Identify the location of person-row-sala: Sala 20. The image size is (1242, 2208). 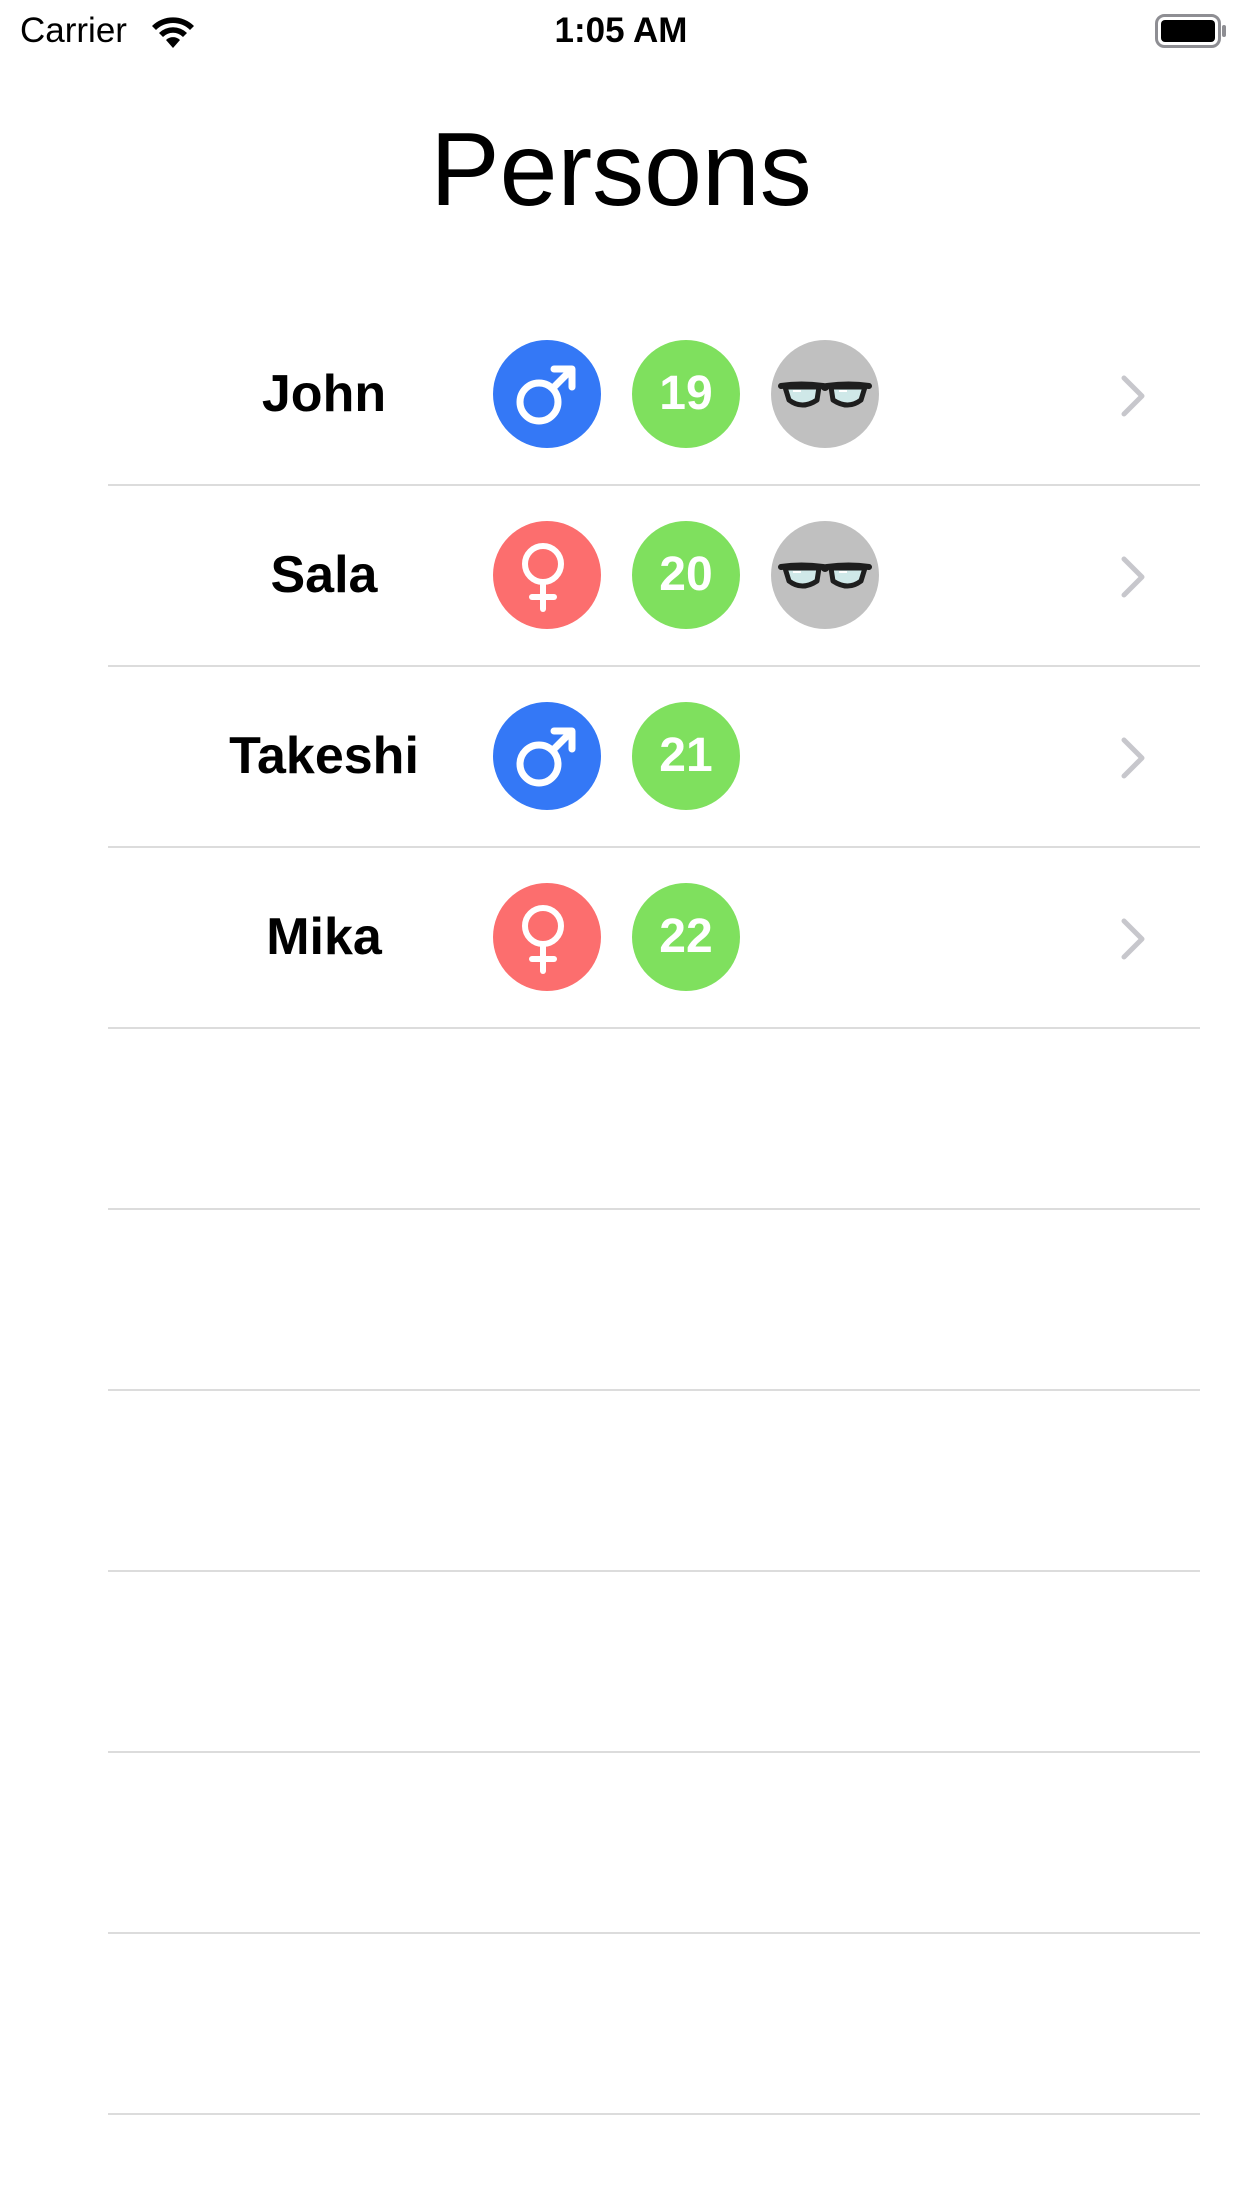
(654, 576).